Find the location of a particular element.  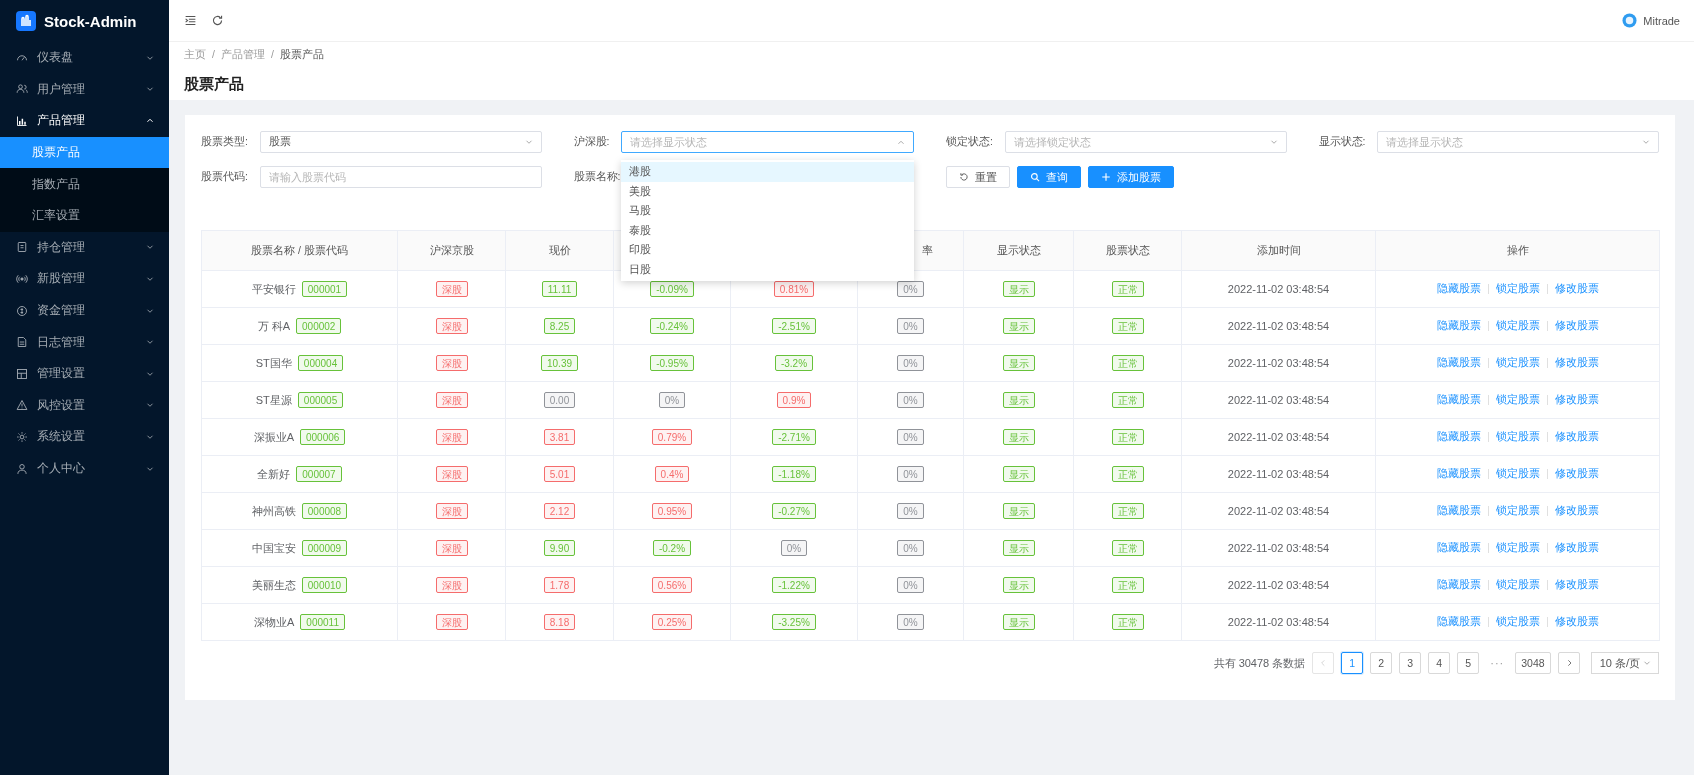

dropdown-option: 港股 is located at coordinates (767, 172).